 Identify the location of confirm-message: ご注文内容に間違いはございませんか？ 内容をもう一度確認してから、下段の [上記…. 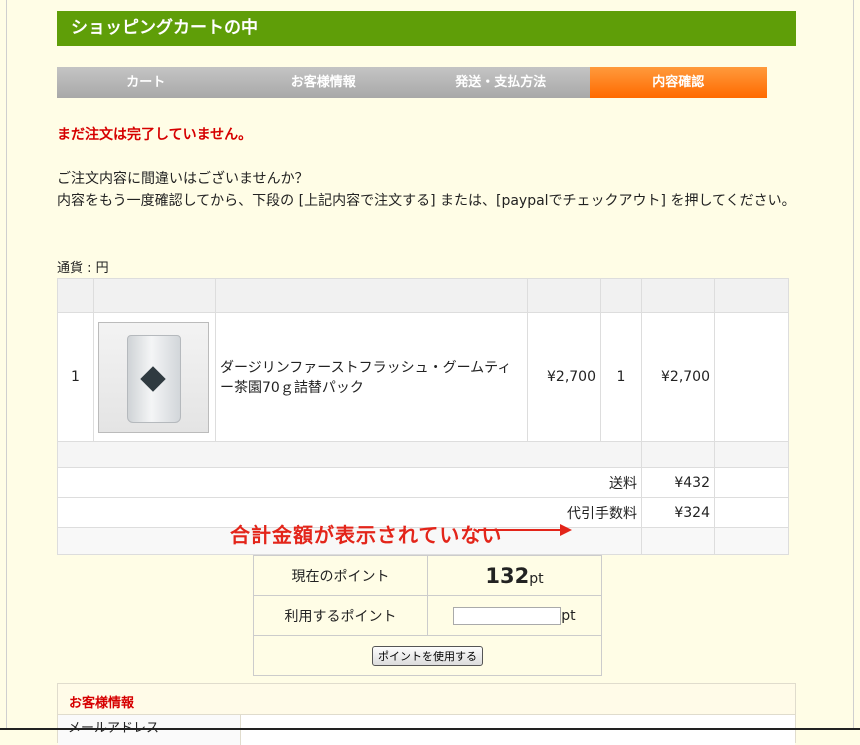
(427, 190).